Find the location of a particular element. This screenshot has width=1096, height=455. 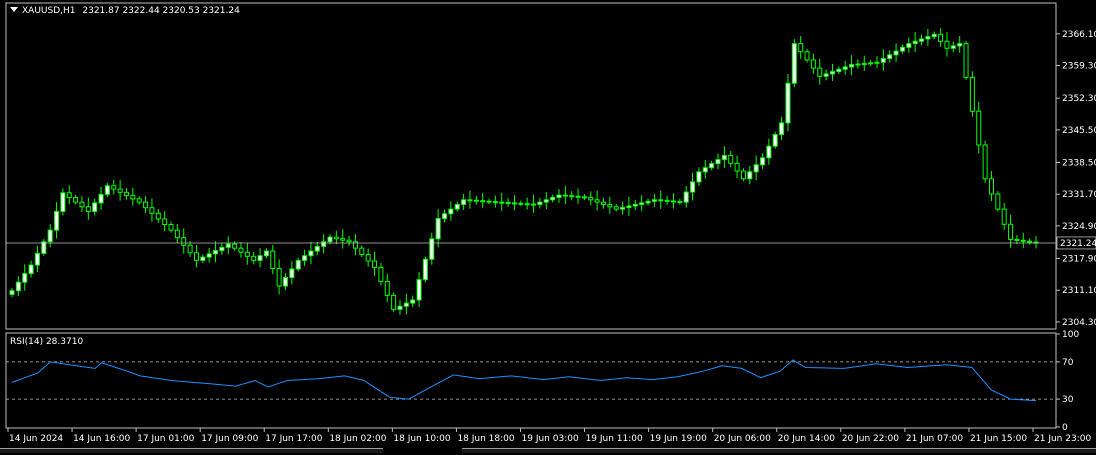

rsi-series is located at coordinates (524, 380).